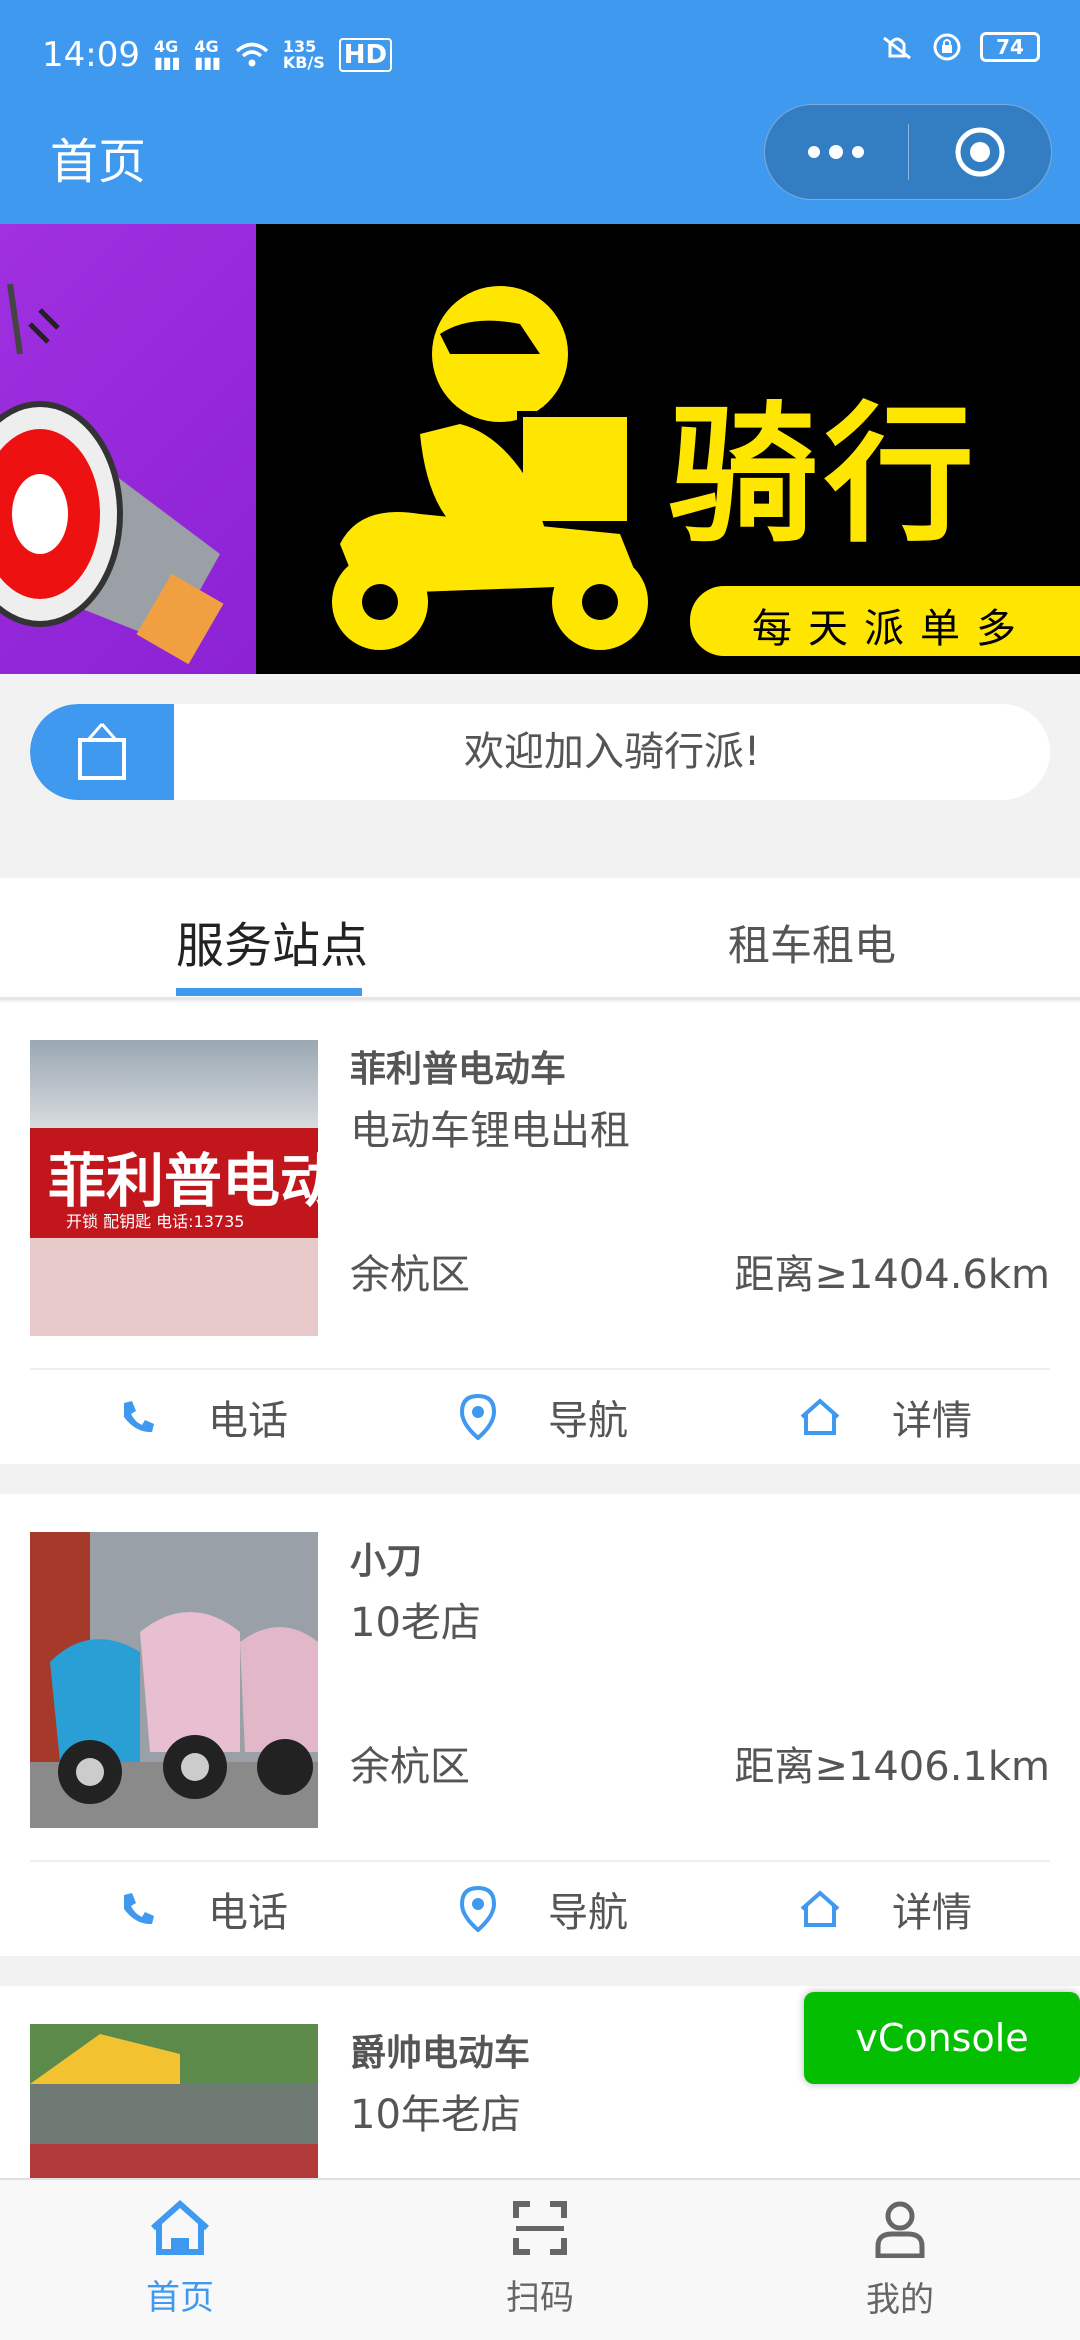  What do you see at coordinates (947, 47) in the screenshot?
I see `lock-rotation-icon` at bounding box center [947, 47].